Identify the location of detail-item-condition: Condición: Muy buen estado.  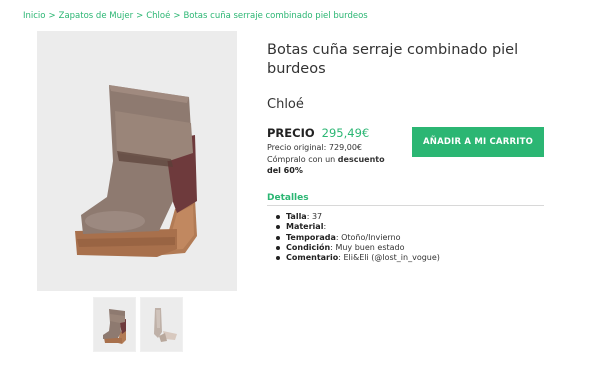
(358, 248).